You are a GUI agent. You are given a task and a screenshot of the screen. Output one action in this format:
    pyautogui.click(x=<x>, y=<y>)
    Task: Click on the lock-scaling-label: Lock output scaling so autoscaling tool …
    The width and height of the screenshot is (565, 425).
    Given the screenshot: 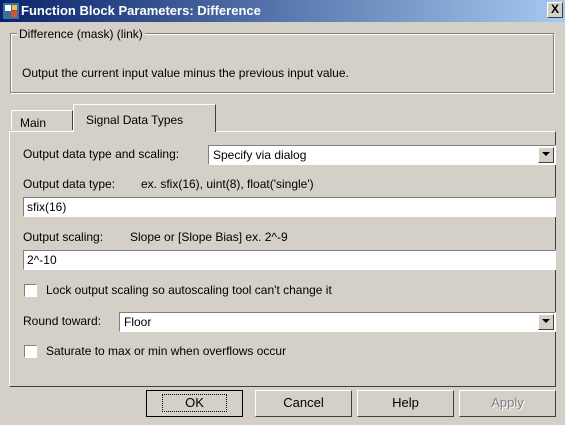 What is the action you would take?
    pyautogui.click(x=189, y=290)
    